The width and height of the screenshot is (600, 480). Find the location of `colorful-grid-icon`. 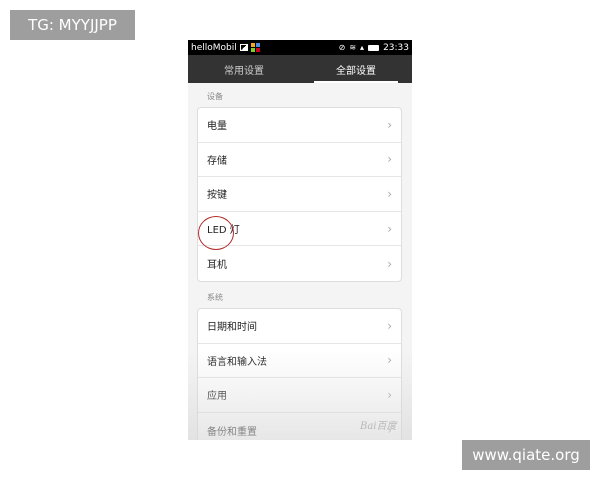

colorful-grid-icon is located at coordinates (255, 47).